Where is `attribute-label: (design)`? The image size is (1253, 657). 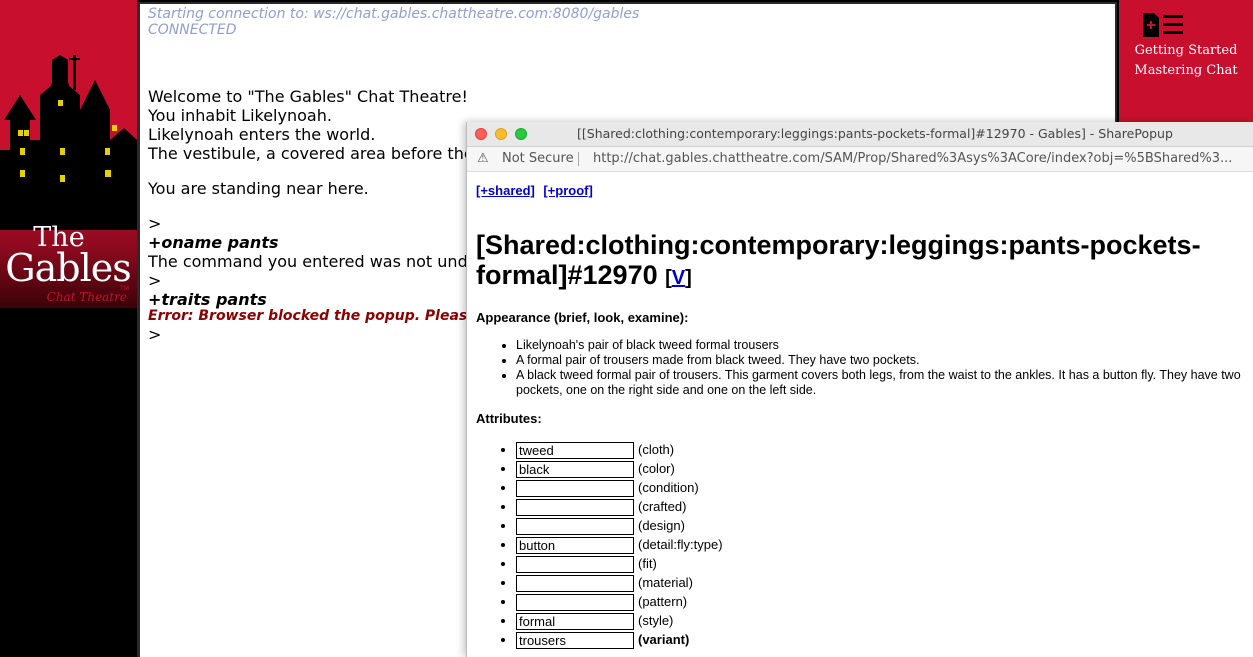
attribute-label: (design) is located at coordinates (661, 525).